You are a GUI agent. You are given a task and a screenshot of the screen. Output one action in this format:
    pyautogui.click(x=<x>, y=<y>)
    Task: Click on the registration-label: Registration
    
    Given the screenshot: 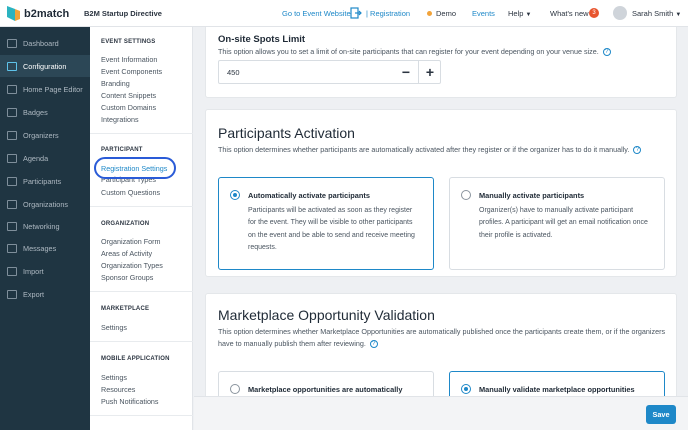 What is the action you would take?
    pyautogui.click(x=390, y=13)
    